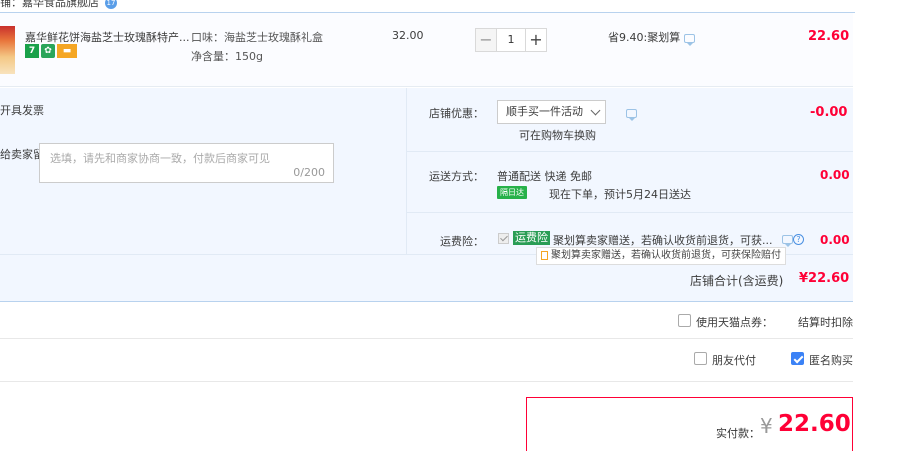 This screenshot has height=451, width=898. Describe the element at coordinates (737, 281) in the screenshot. I see `shop-total-label: 店铺合计(含运费)` at that location.